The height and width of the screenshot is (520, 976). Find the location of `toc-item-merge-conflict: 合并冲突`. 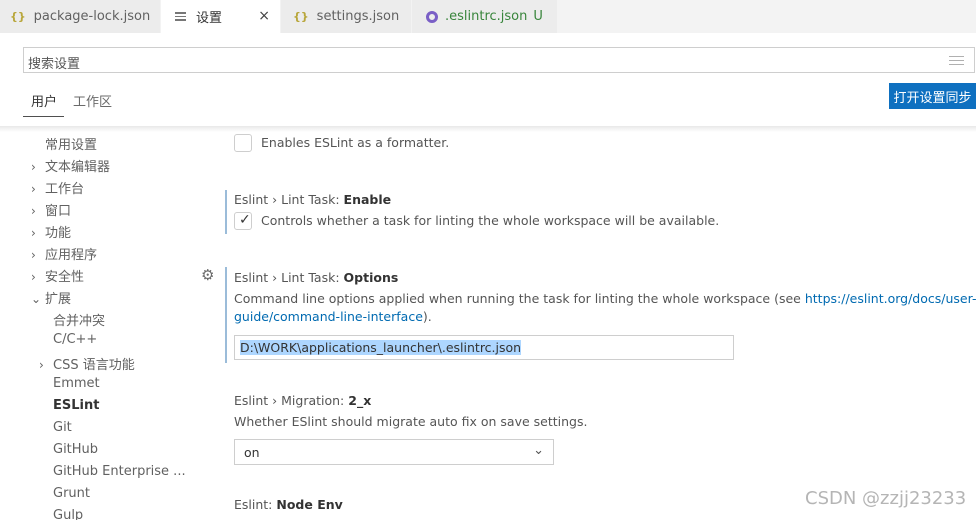

toc-item-merge-conflict: 合并冲突 is located at coordinates (72, 319).